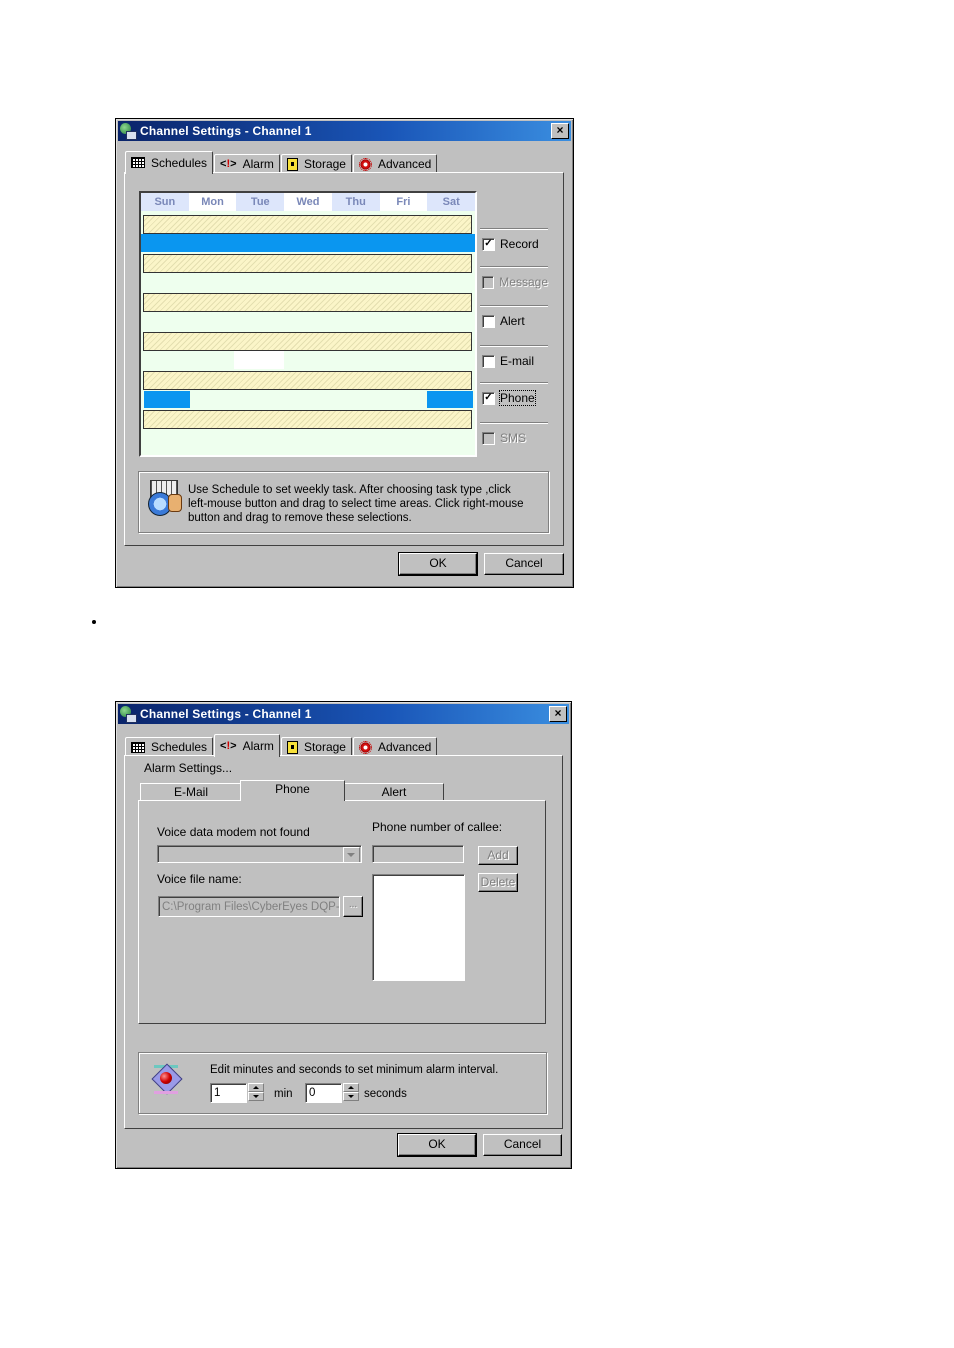 The height and width of the screenshot is (1348, 954). I want to click on grid-icon, so click(138, 747).